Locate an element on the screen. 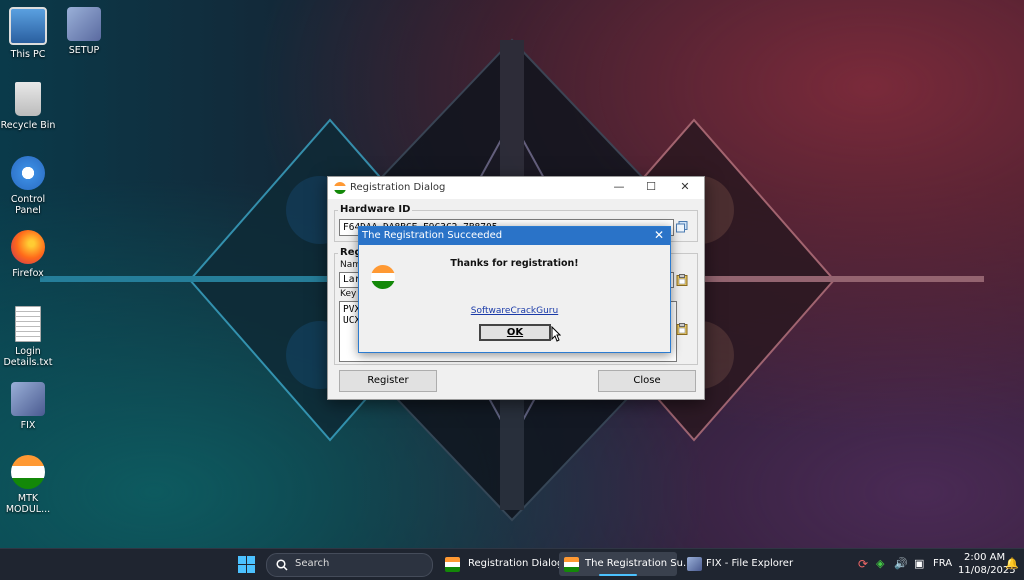 The image size is (1024, 580). key-label: Key is located at coordinates (348, 294).